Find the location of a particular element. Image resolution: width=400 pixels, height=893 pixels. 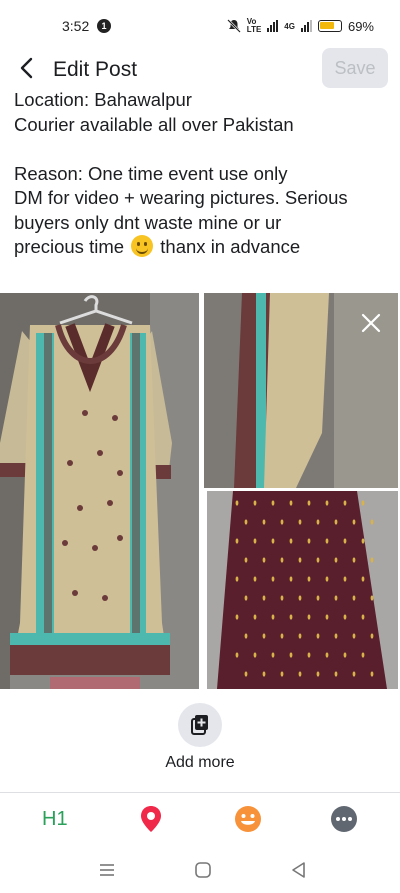

battery-percent: 69% is located at coordinates (360, 26).